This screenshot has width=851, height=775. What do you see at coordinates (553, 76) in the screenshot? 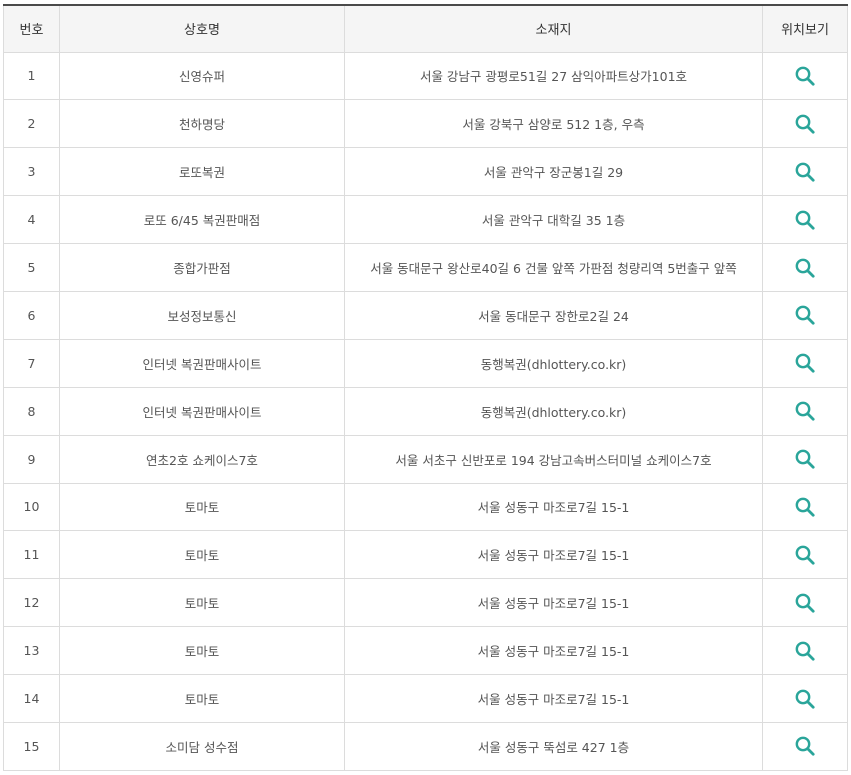
I see `cell-address: 서울 강남구 광평로51길 27 삼익아파트상가101호` at bounding box center [553, 76].